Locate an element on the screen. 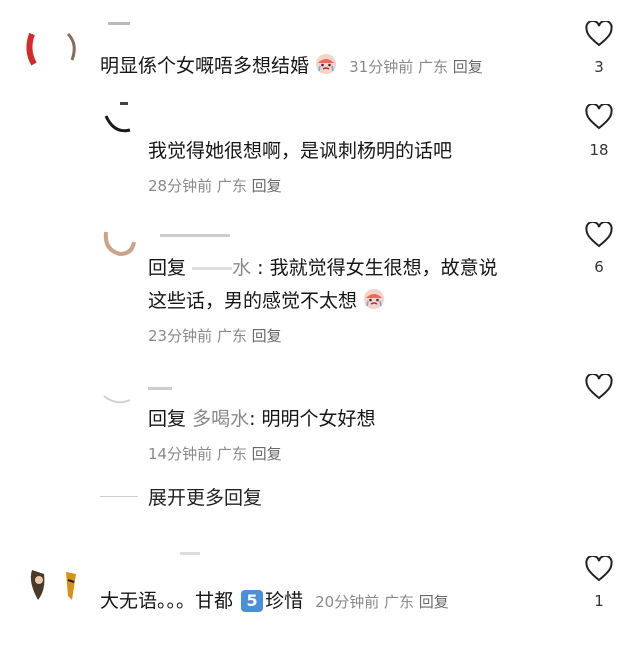  comment-meta: 31分钟前 广东 回复 is located at coordinates (416, 67).